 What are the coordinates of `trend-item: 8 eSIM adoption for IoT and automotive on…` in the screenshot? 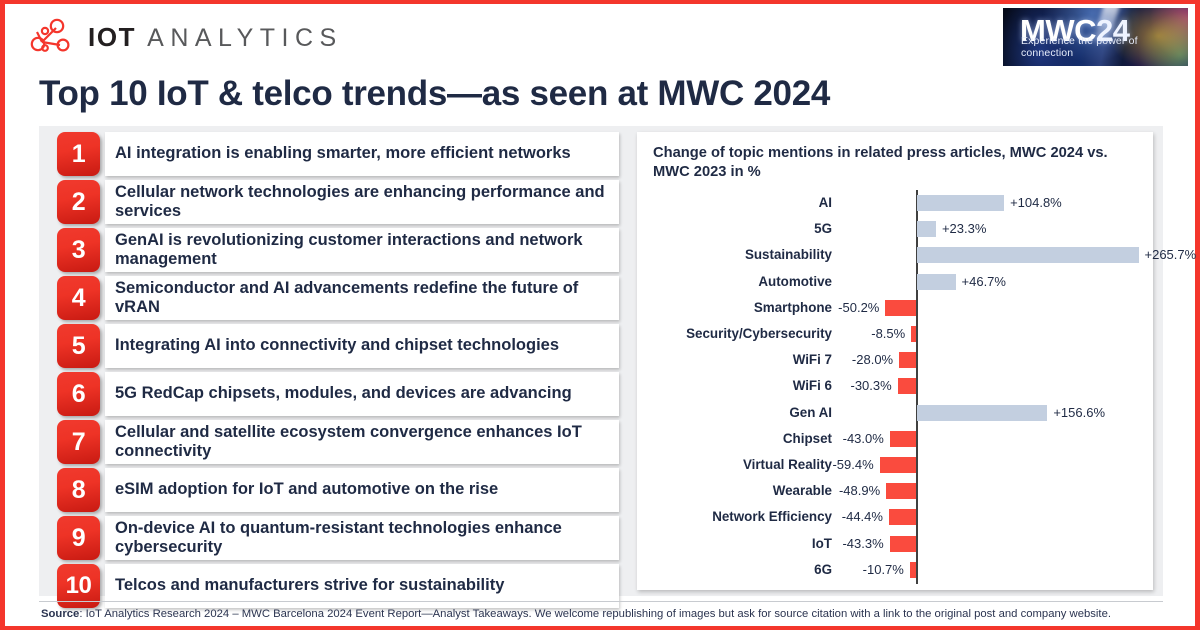 It's located at (338, 490).